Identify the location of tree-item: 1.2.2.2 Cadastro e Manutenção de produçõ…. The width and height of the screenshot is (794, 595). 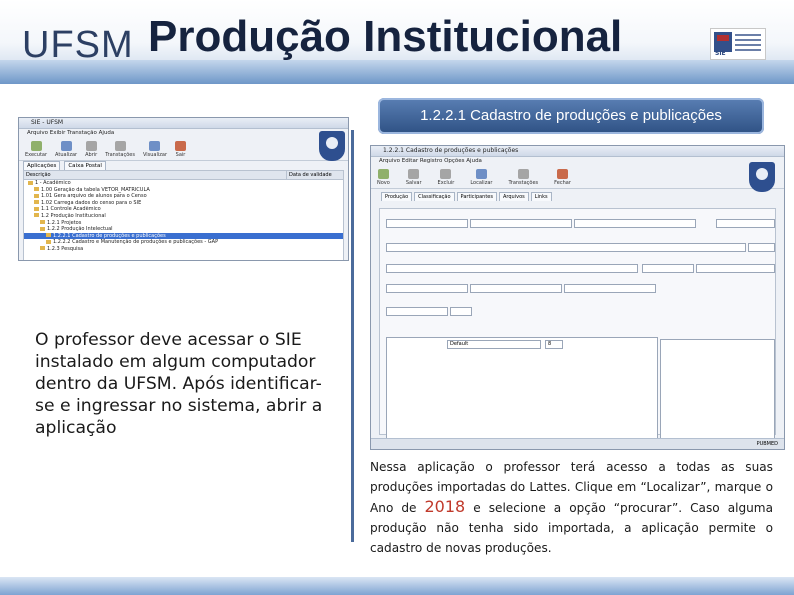
(183, 242).